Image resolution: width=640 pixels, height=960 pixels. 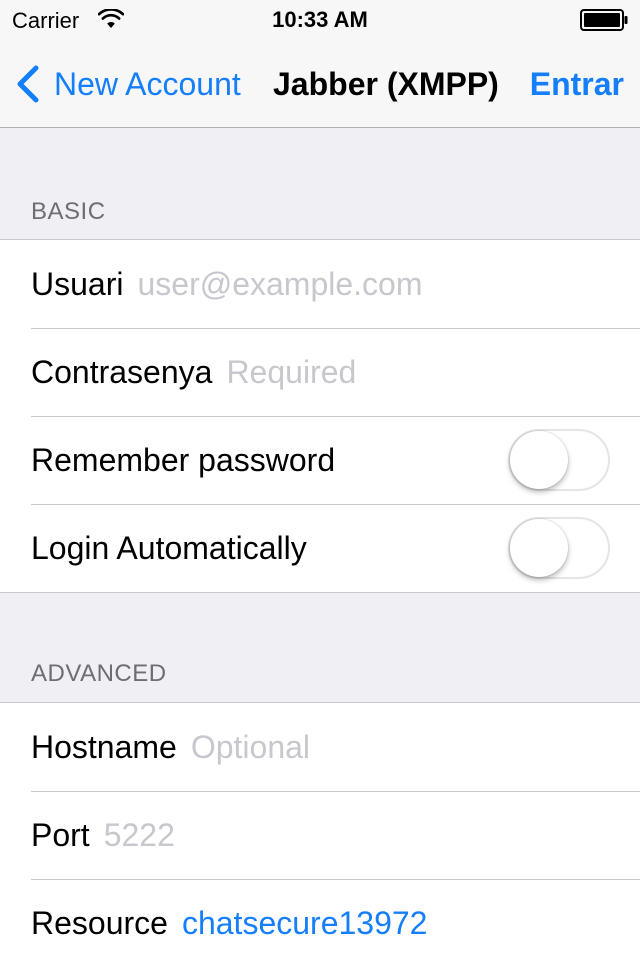 What do you see at coordinates (169, 548) in the screenshot?
I see `login-automatically-label: Login Automatically` at bounding box center [169, 548].